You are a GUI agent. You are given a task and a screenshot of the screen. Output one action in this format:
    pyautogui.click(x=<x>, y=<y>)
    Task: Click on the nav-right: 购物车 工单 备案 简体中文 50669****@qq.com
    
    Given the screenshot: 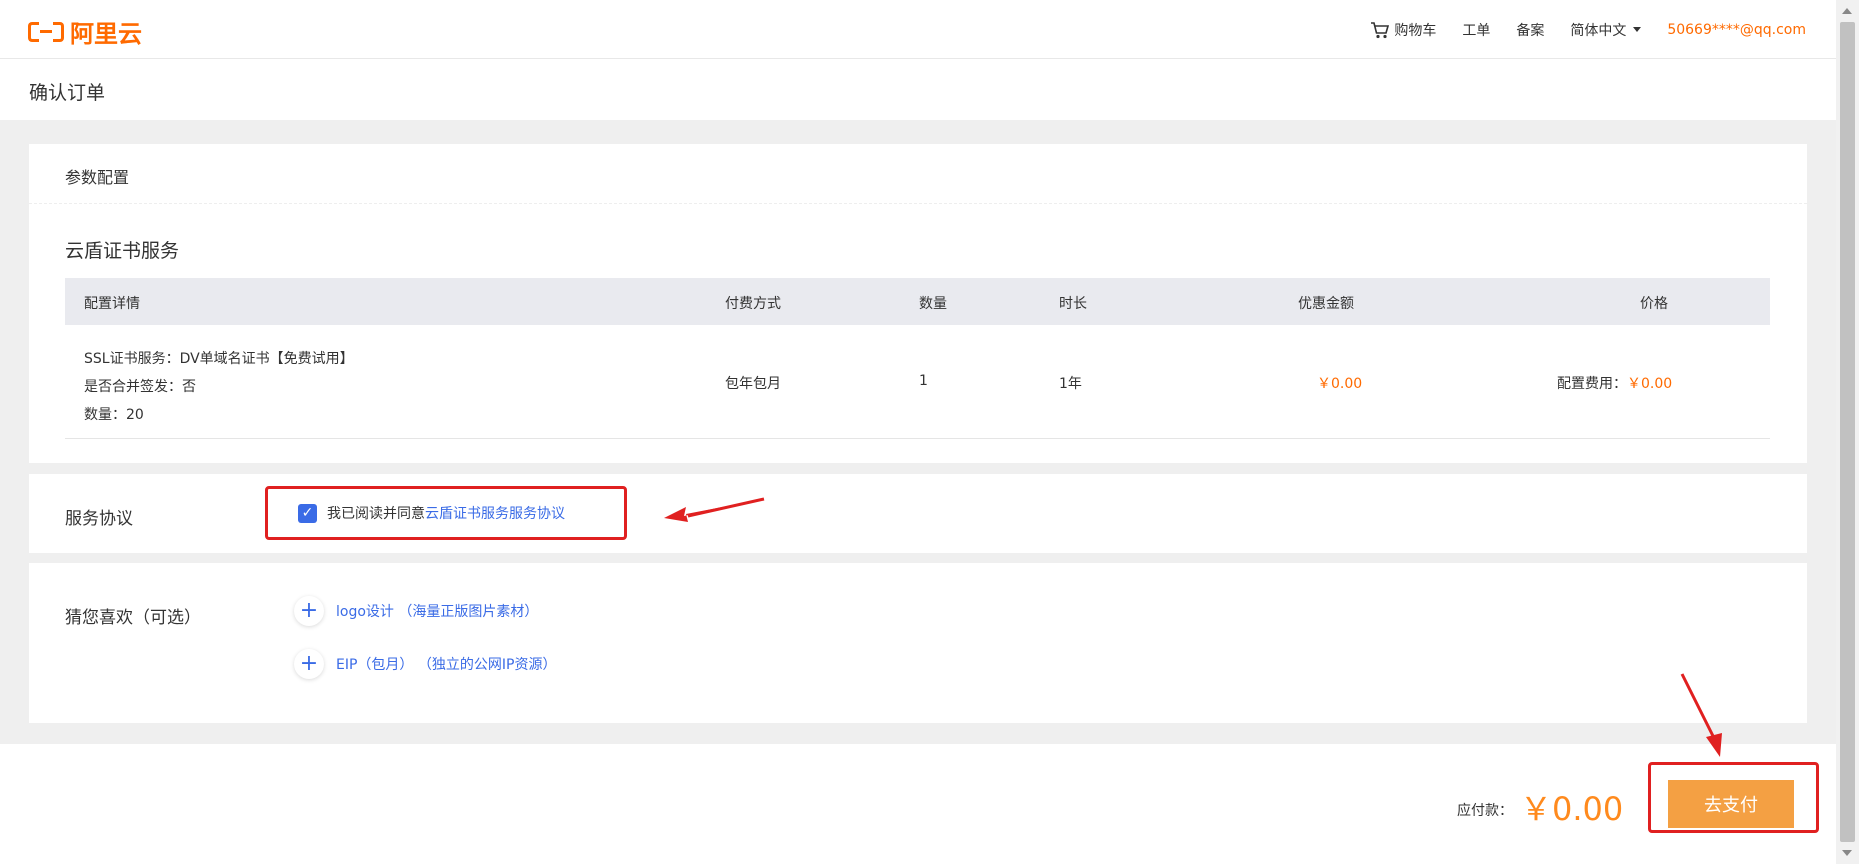 What is the action you would take?
    pyautogui.click(x=1588, y=29)
    